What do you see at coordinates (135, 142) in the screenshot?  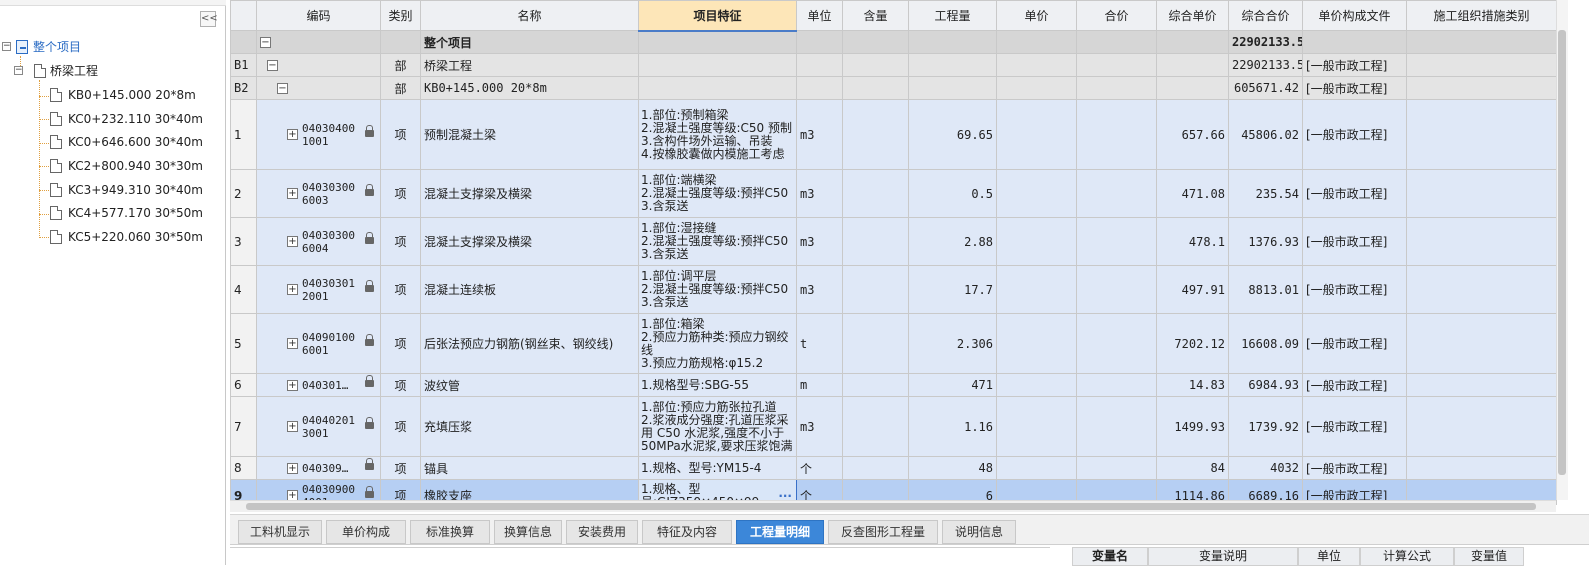 I see `tree-item: KC0+646.600 30*40m` at bounding box center [135, 142].